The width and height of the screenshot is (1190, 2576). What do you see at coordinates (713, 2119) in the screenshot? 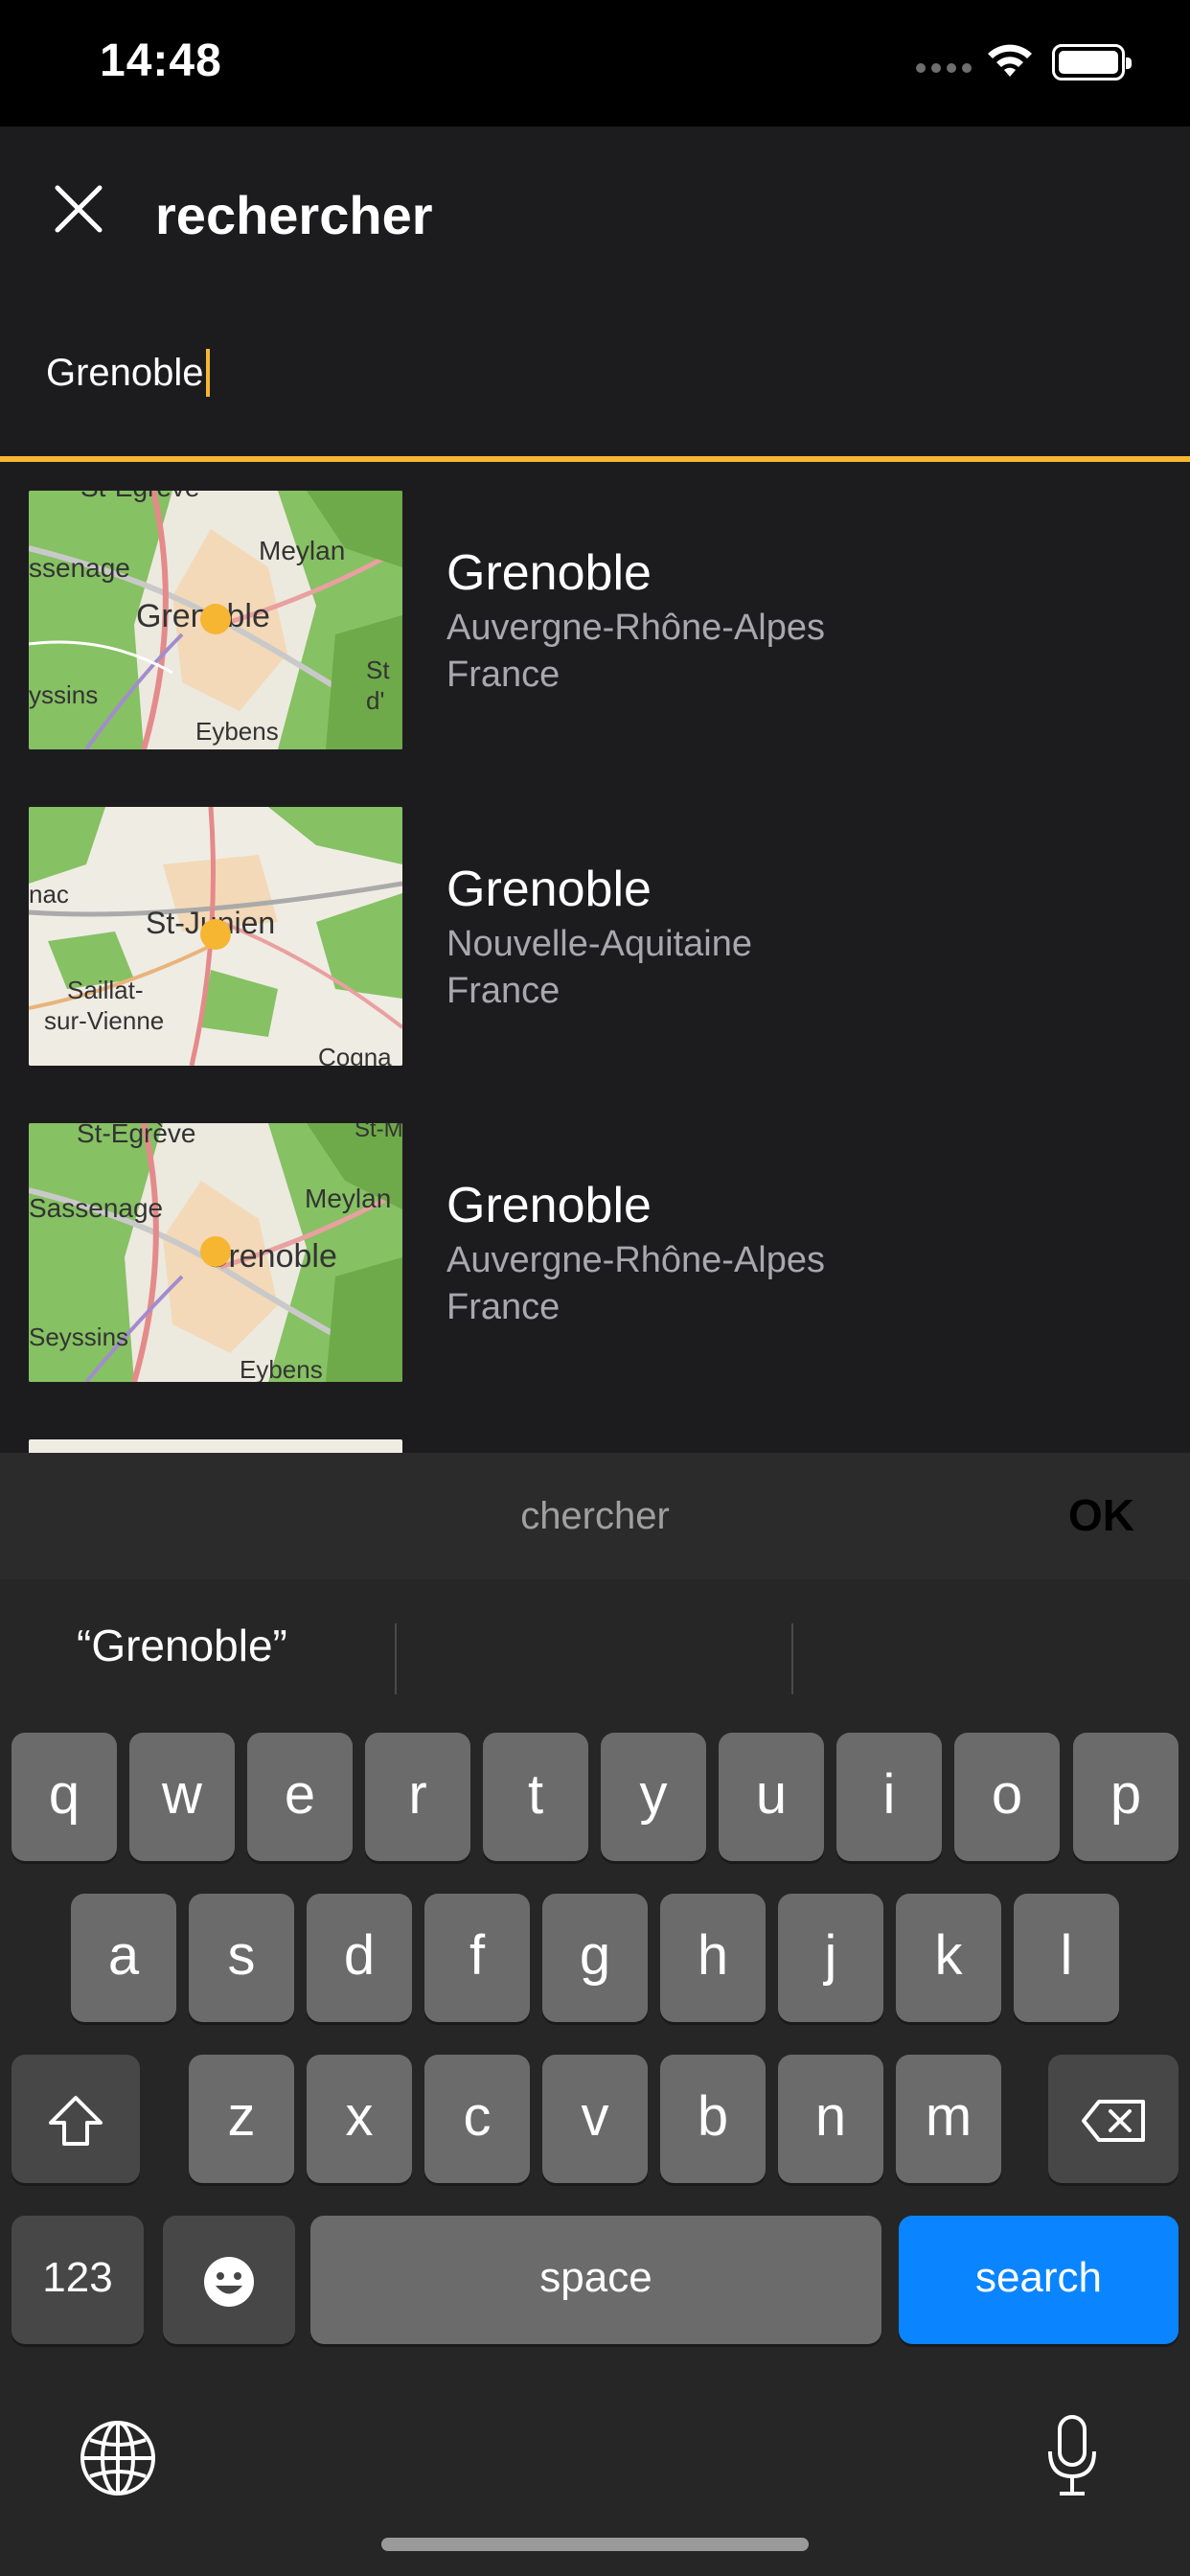
I see `key-b: b` at bounding box center [713, 2119].